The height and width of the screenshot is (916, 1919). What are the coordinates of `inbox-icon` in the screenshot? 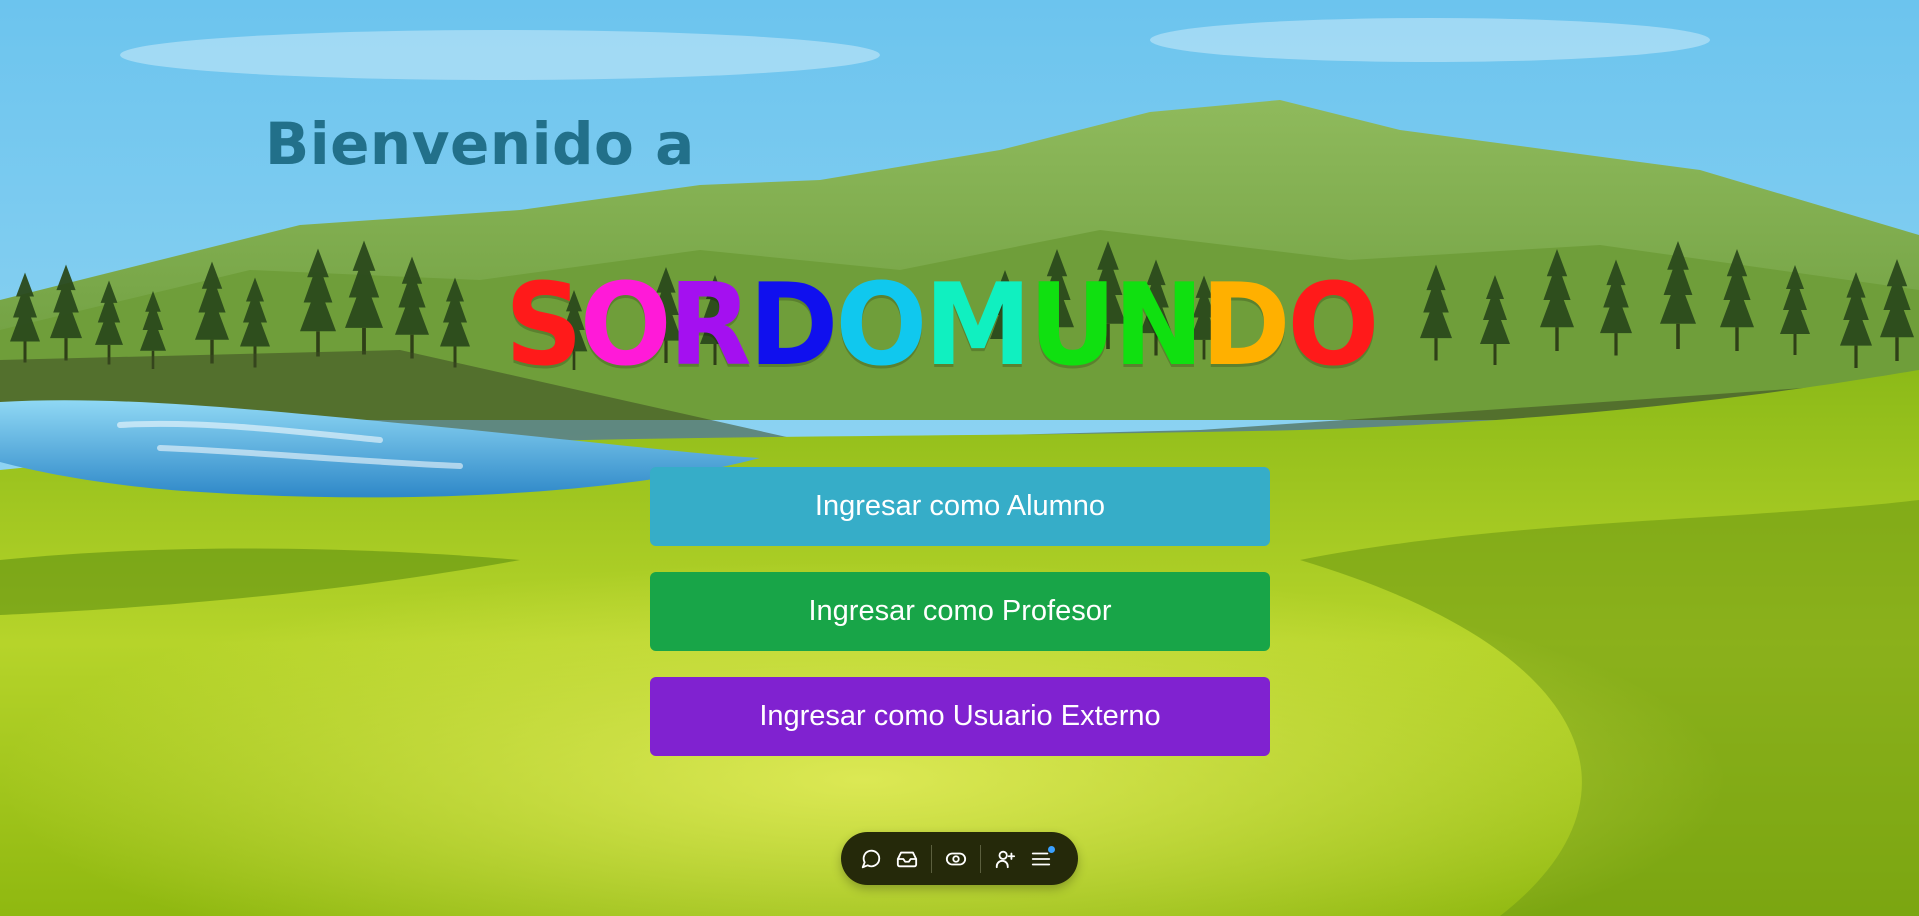 It's located at (907, 859).